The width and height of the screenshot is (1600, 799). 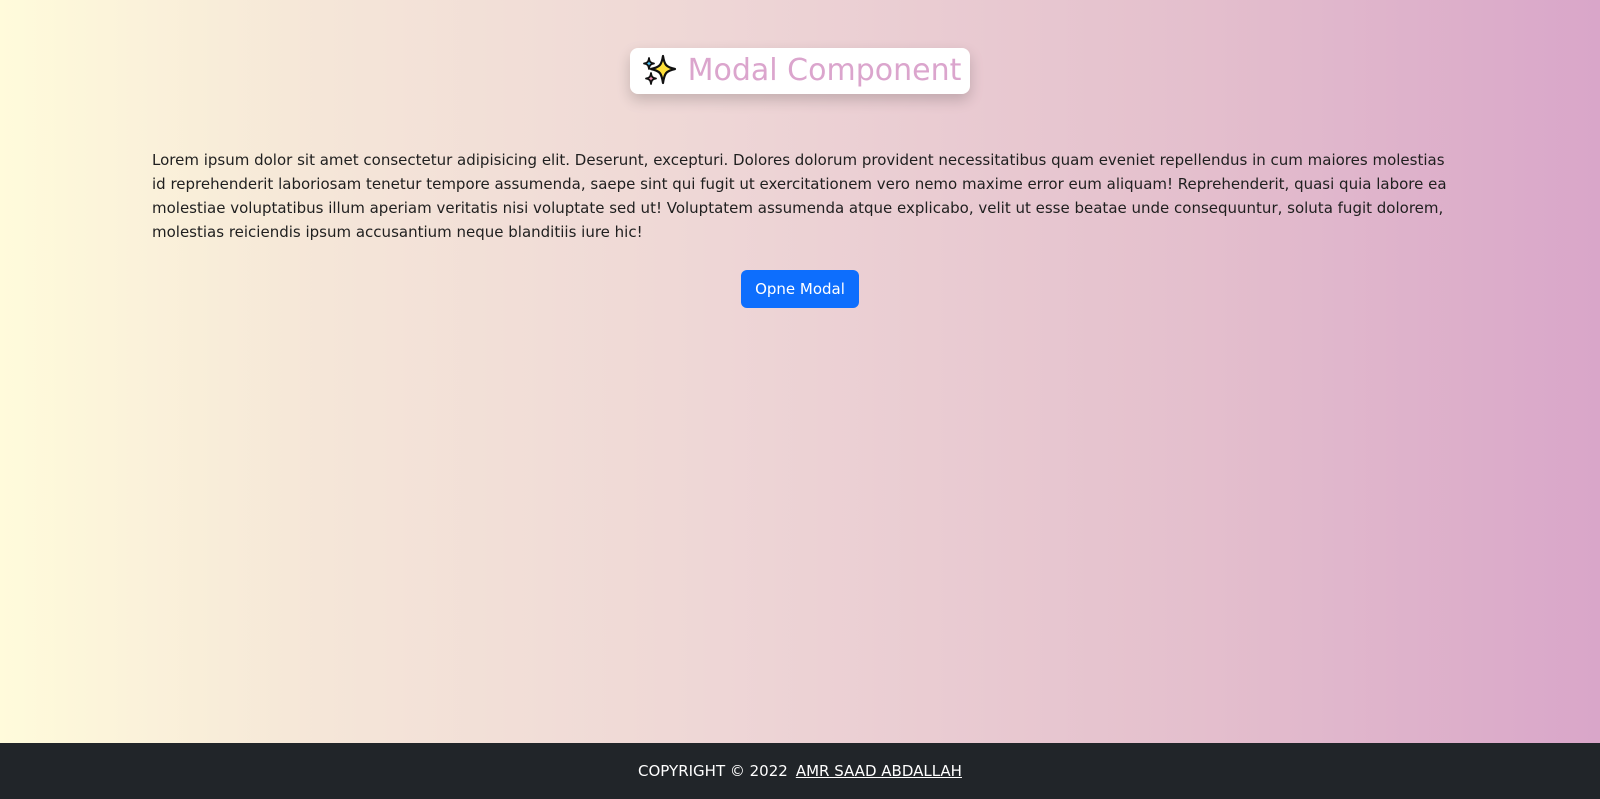 I want to click on author-link: AMR SAAD ABDALLAH, so click(x=879, y=771).